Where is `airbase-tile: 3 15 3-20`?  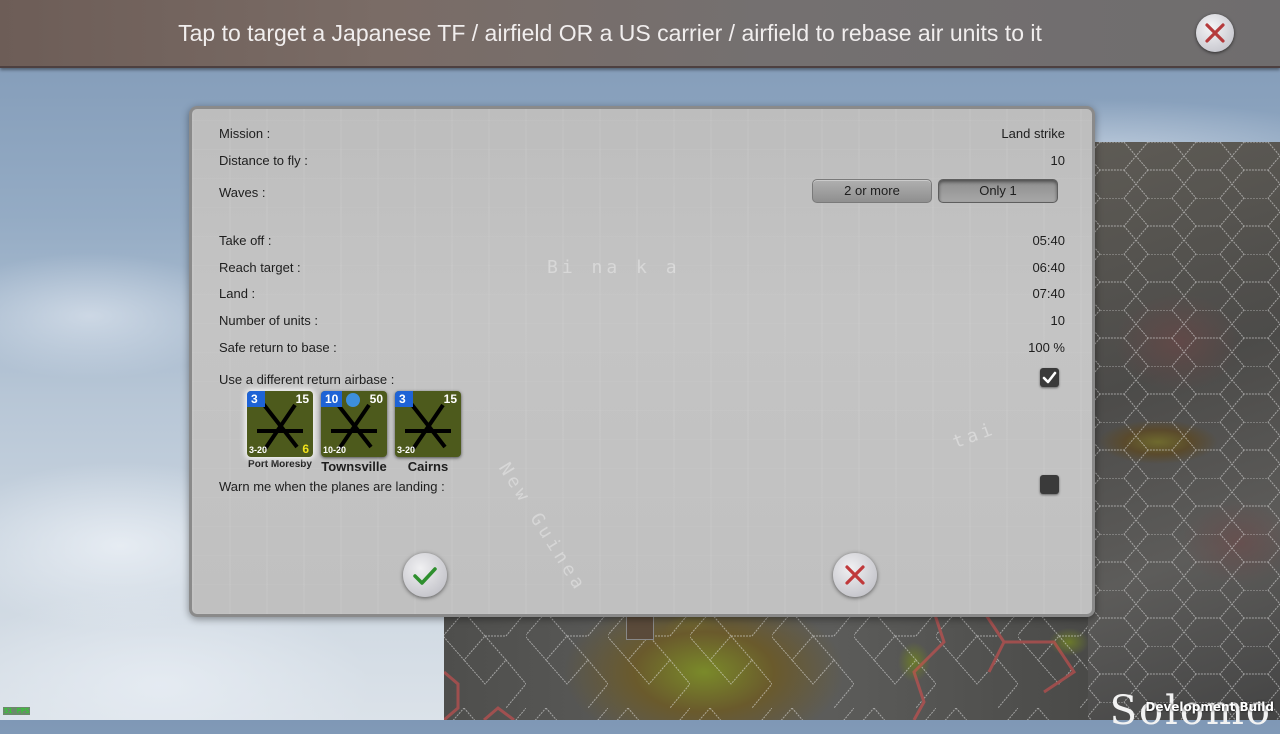 airbase-tile: 3 15 3-20 is located at coordinates (428, 424).